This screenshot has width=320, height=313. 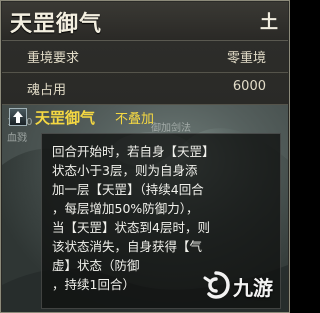 I want to click on skill-title: 天罡御气, so click(x=56, y=24).